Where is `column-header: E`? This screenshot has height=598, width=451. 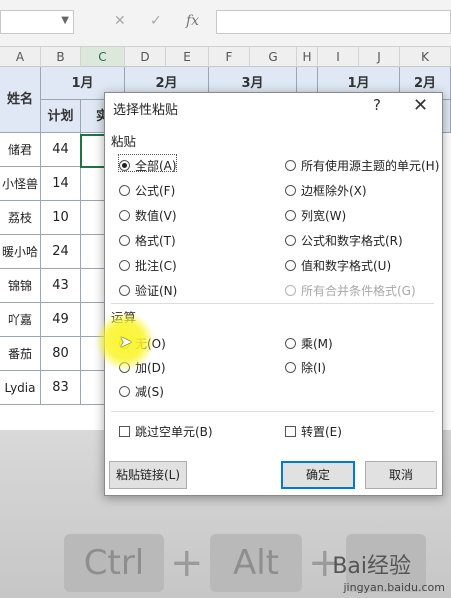
column-header: E is located at coordinates (187, 57).